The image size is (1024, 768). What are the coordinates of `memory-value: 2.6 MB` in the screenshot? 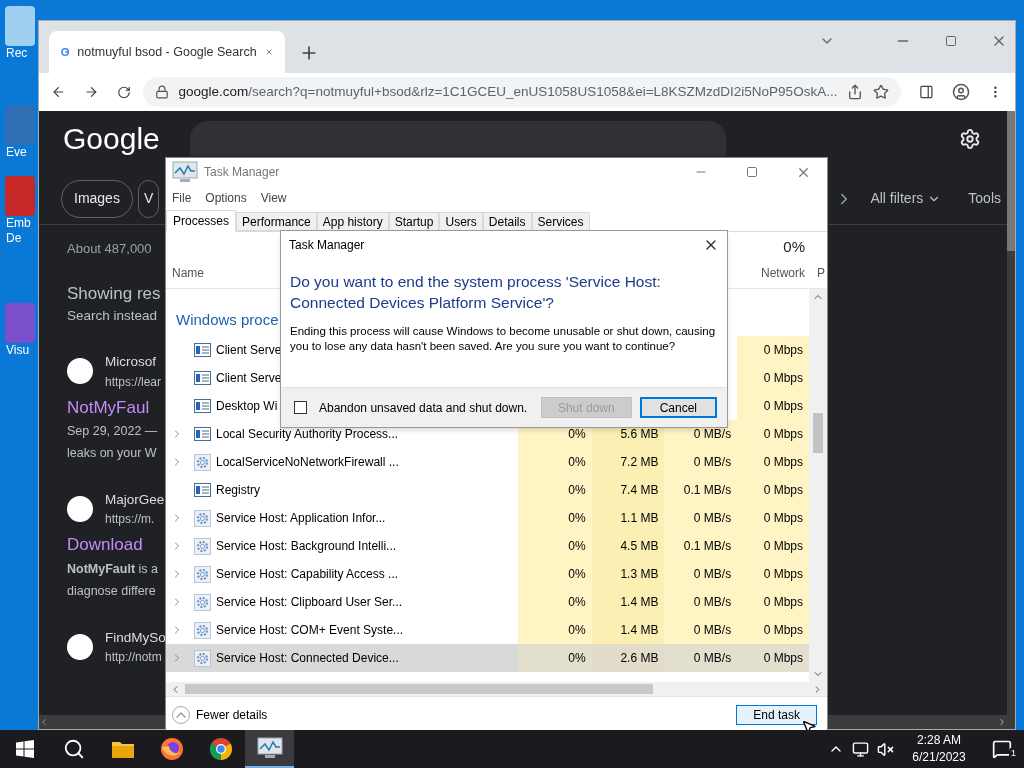 It's located at (639, 658).